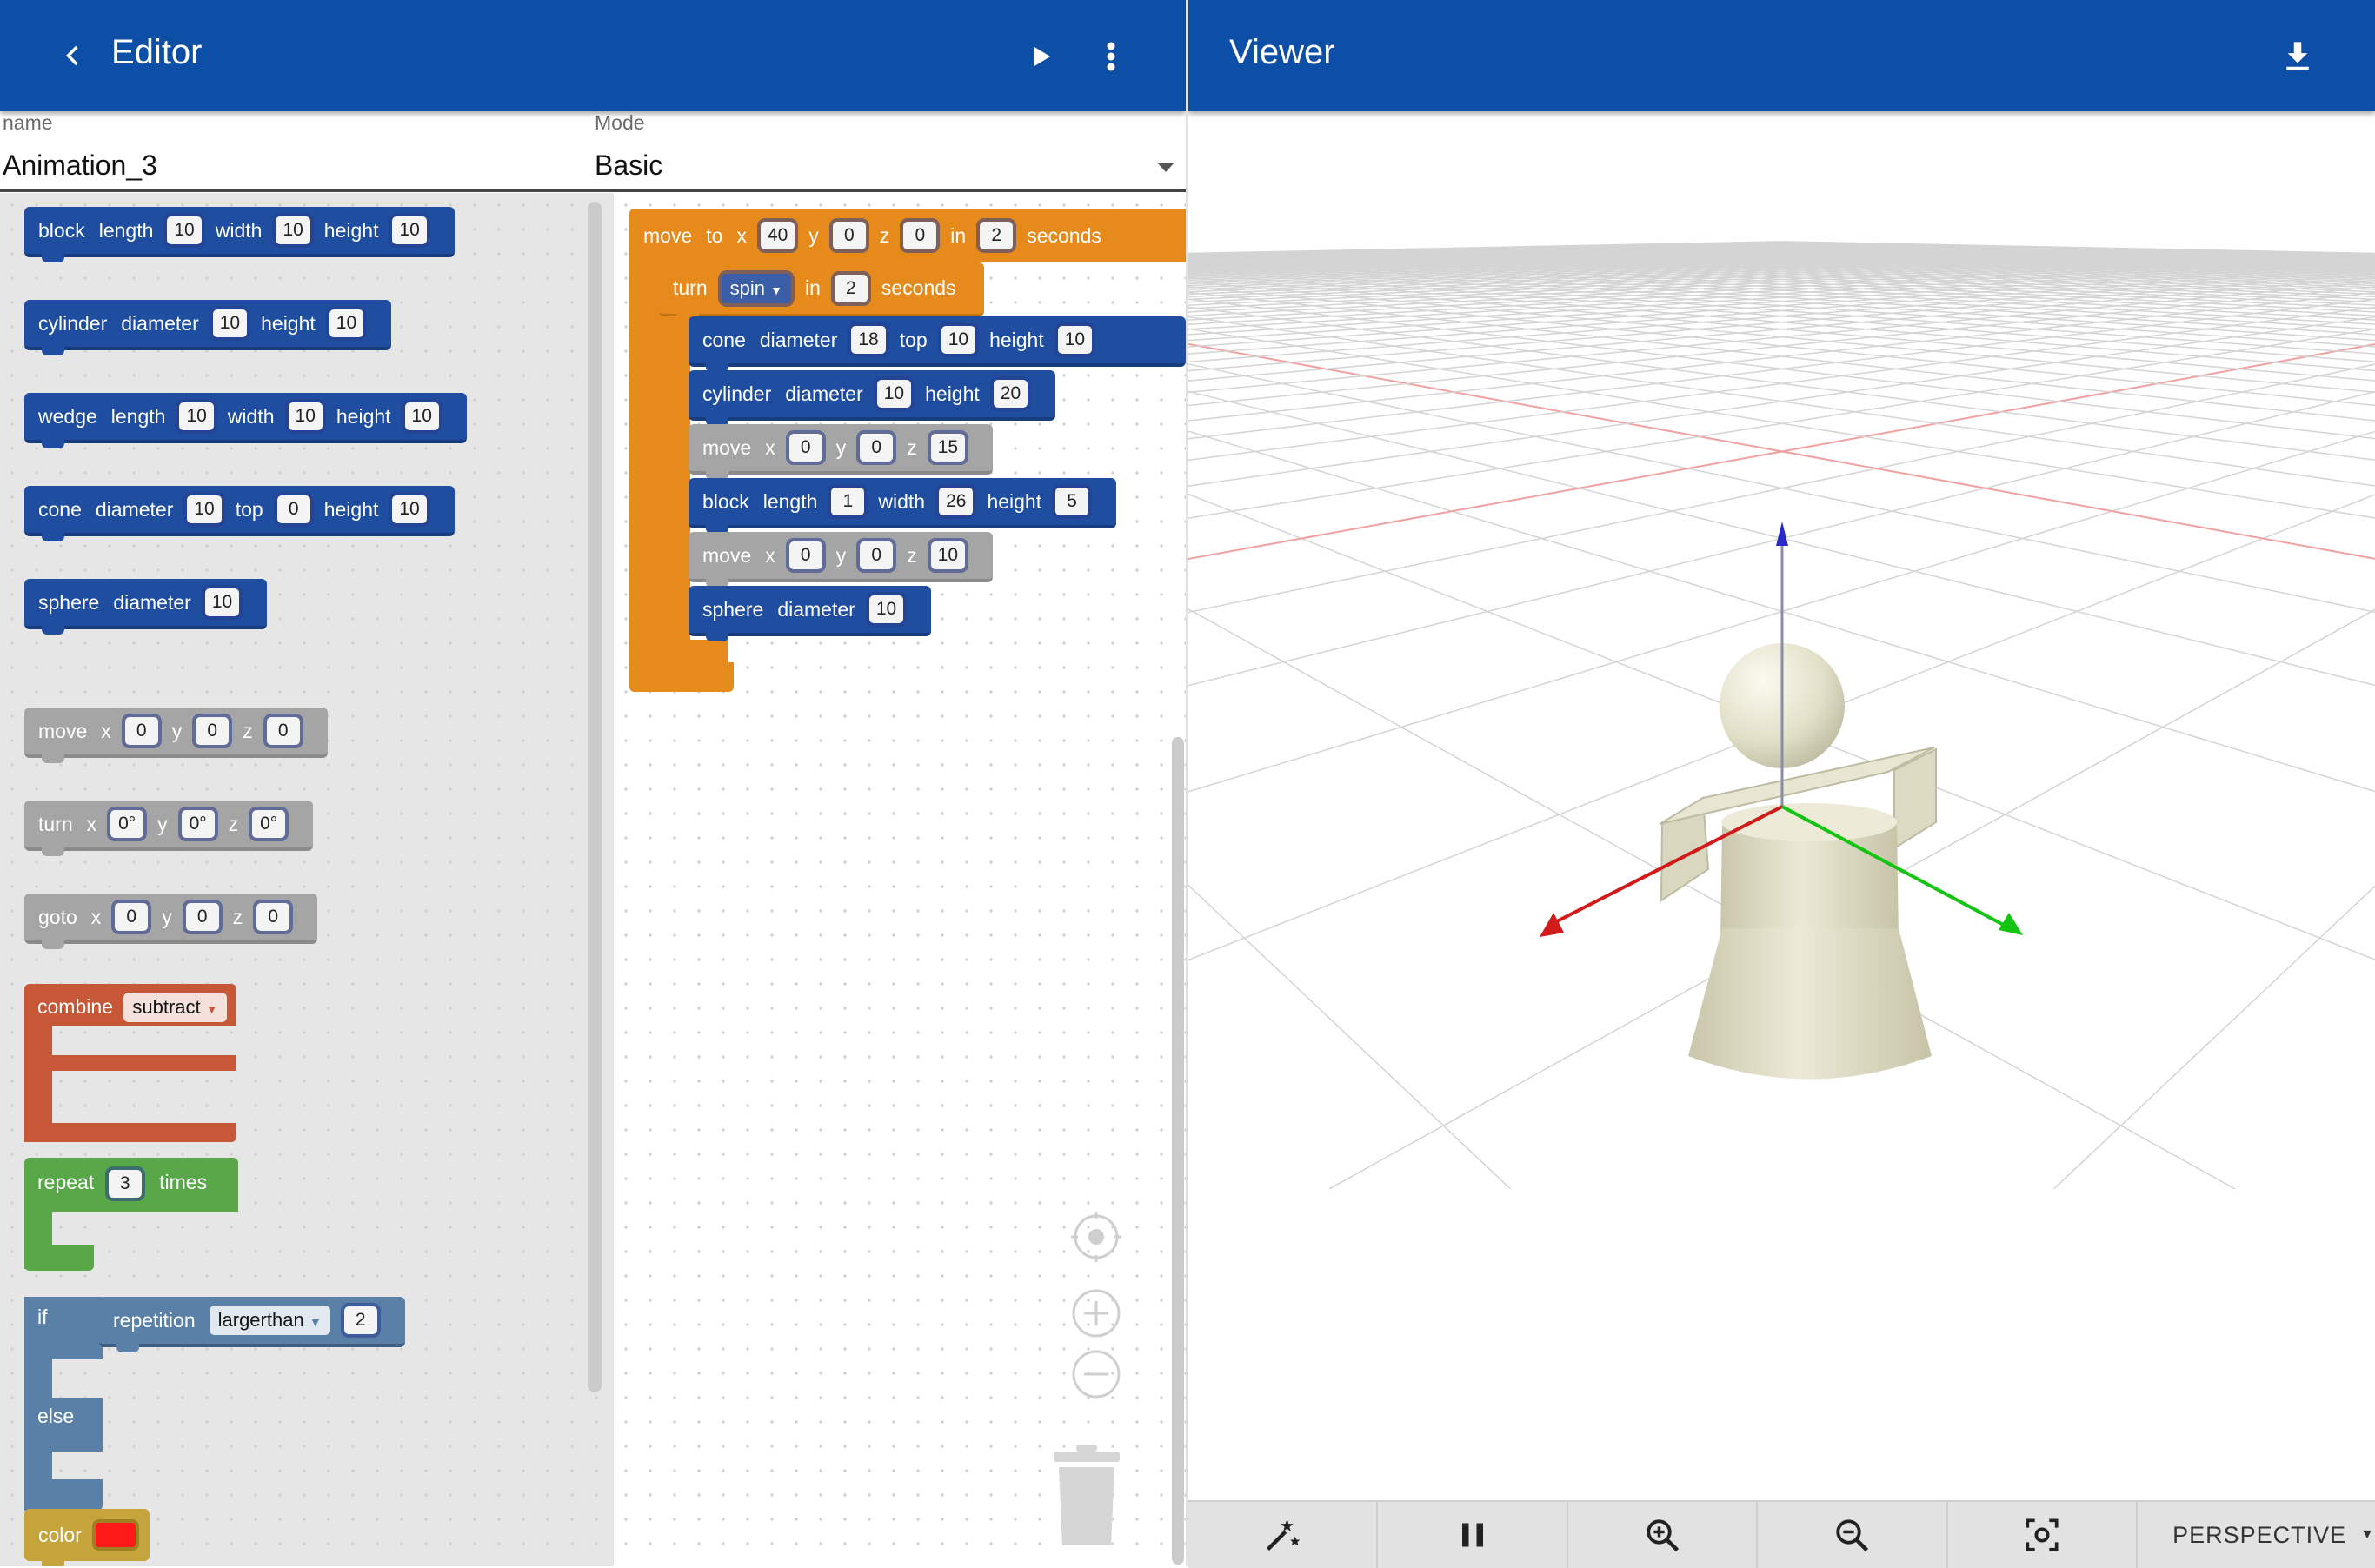 The image size is (2375, 1568). What do you see at coordinates (841, 560) in the screenshot?
I see `program-move-block: move x 0 y 0 z 10` at bounding box center [841, 560].